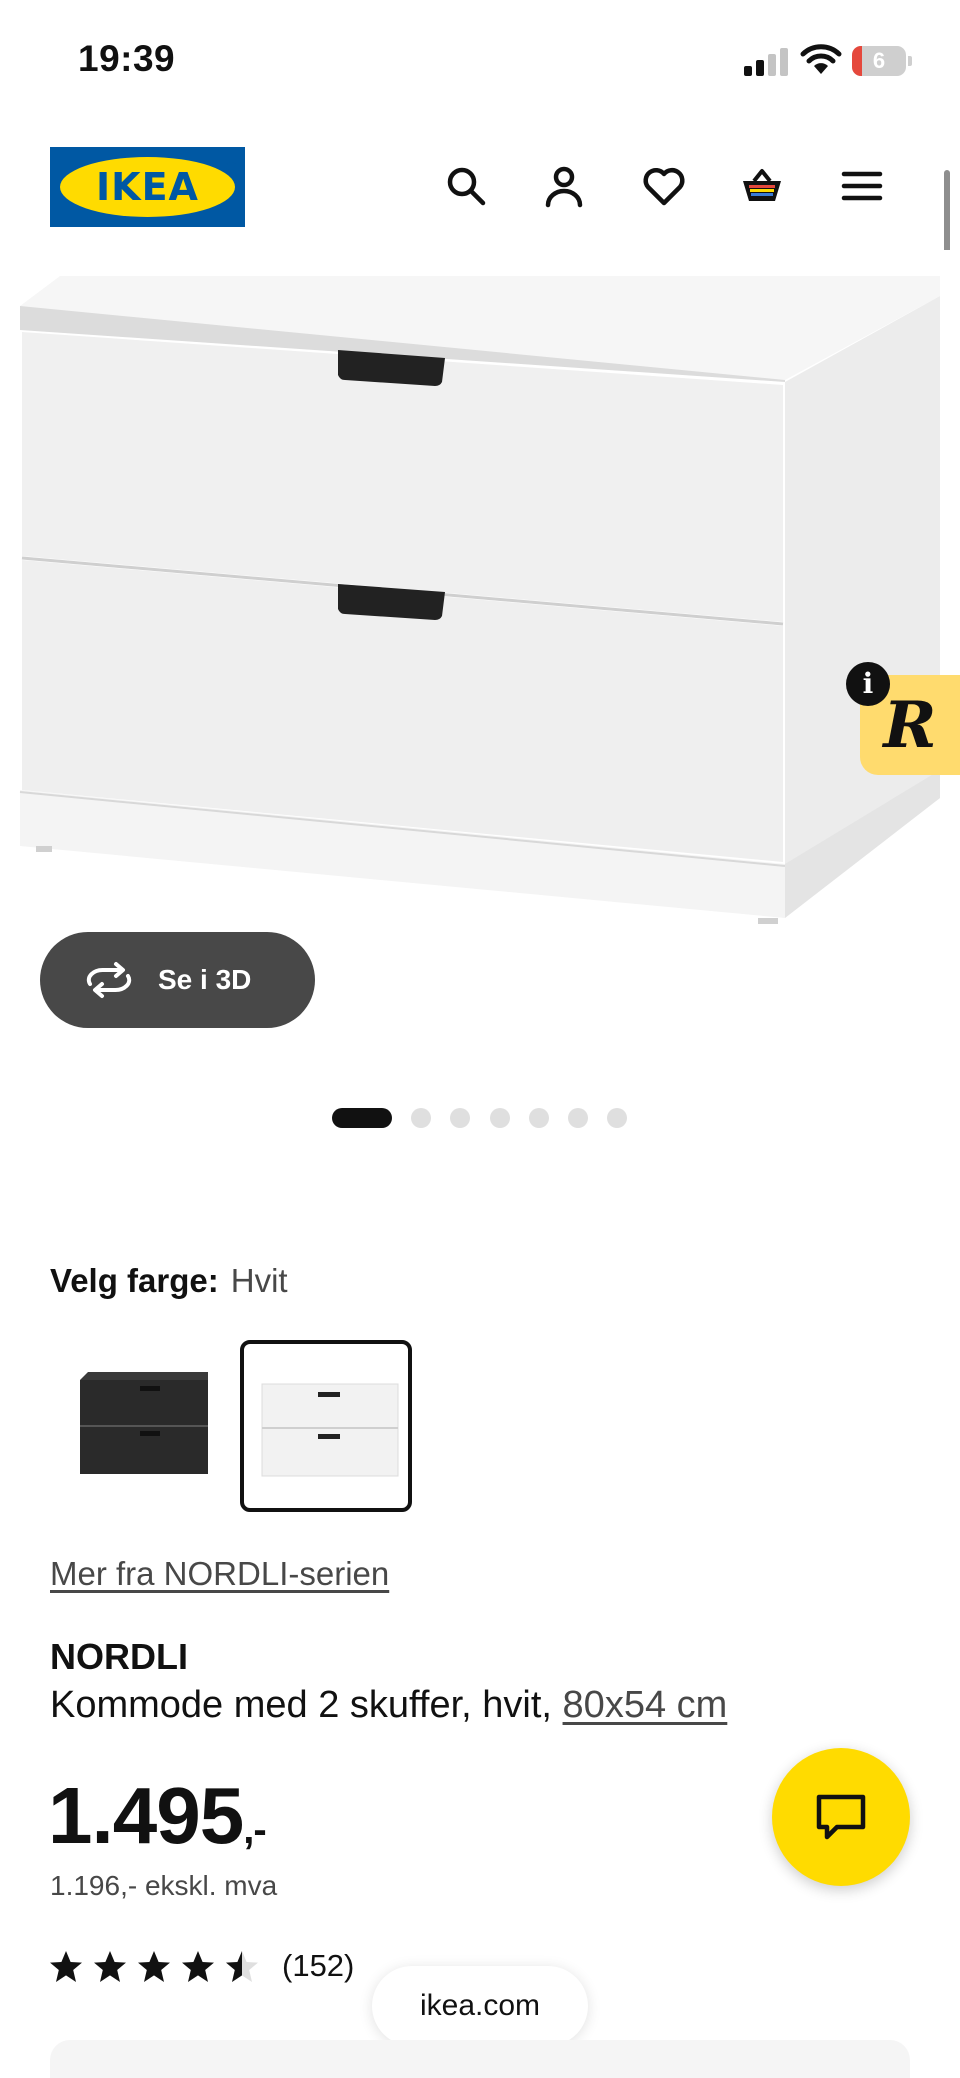  What do you see at coordinates (146, 1815) in the screenshot?
I see `price-value: 1.495` at bounding box center [146, 1815].